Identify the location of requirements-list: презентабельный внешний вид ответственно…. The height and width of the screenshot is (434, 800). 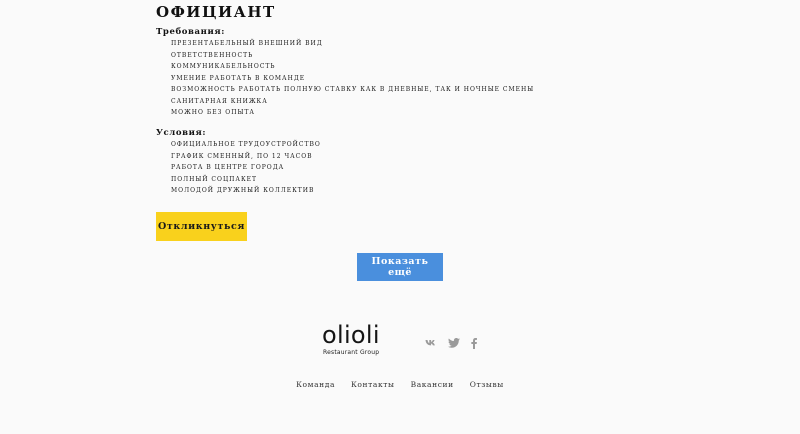
(352, 78).